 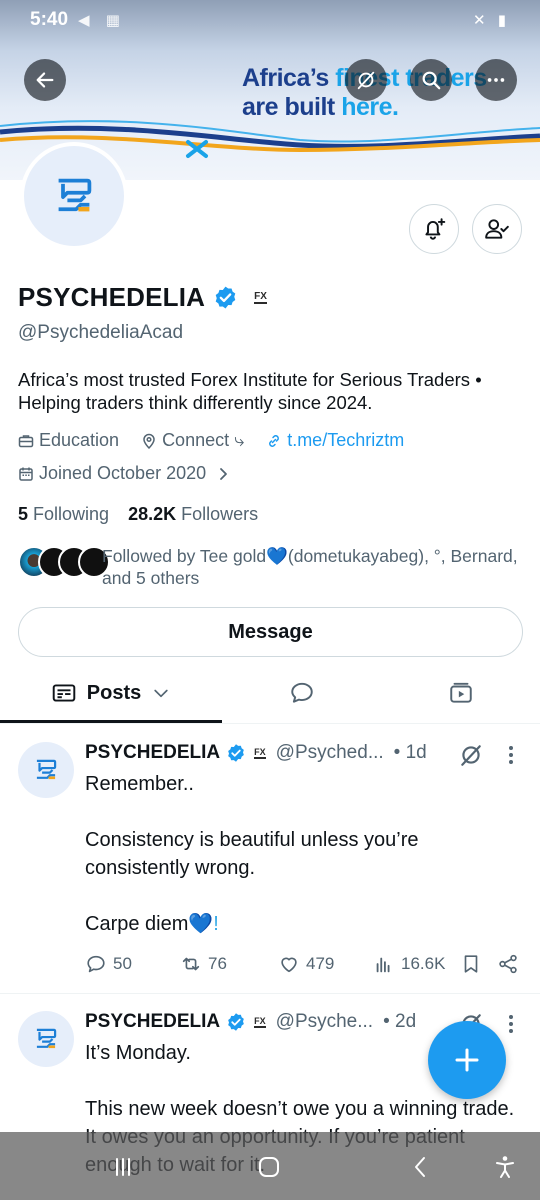 I want to click on views-button: 16.6K, so click(x=409, y=964).